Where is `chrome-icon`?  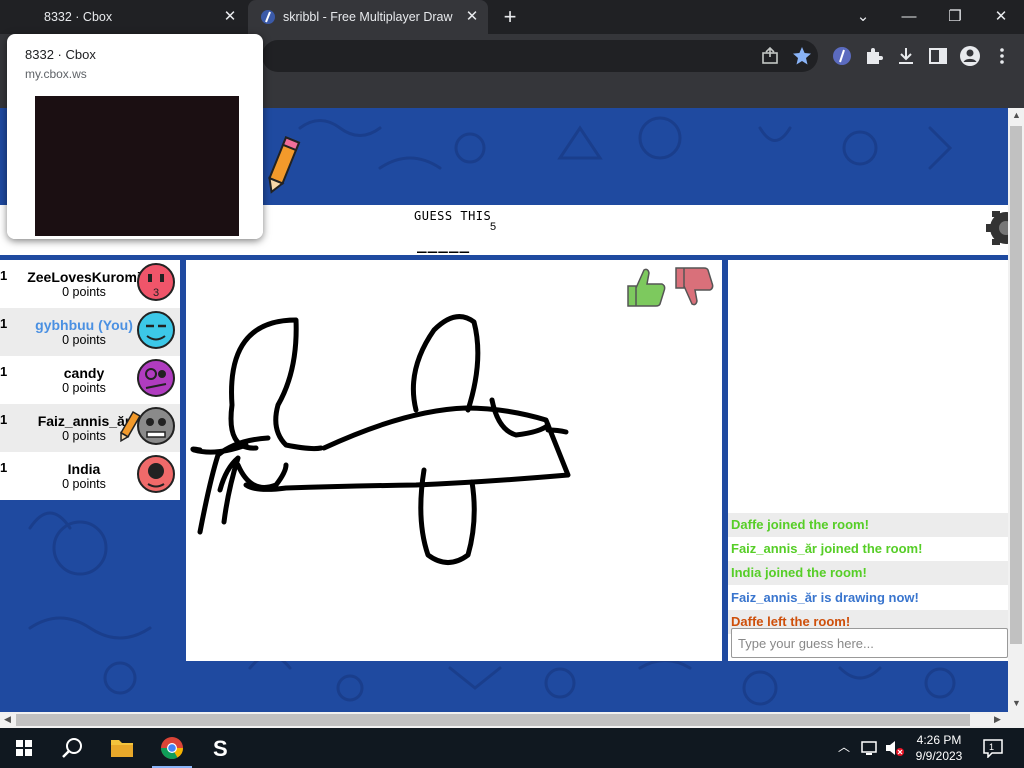
chrome-icon is located at coordinates (172, 748).